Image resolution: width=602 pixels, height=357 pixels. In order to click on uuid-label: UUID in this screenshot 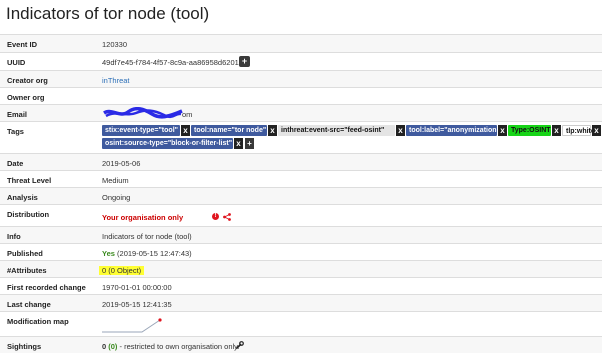, I will do `click(16, 62)`.